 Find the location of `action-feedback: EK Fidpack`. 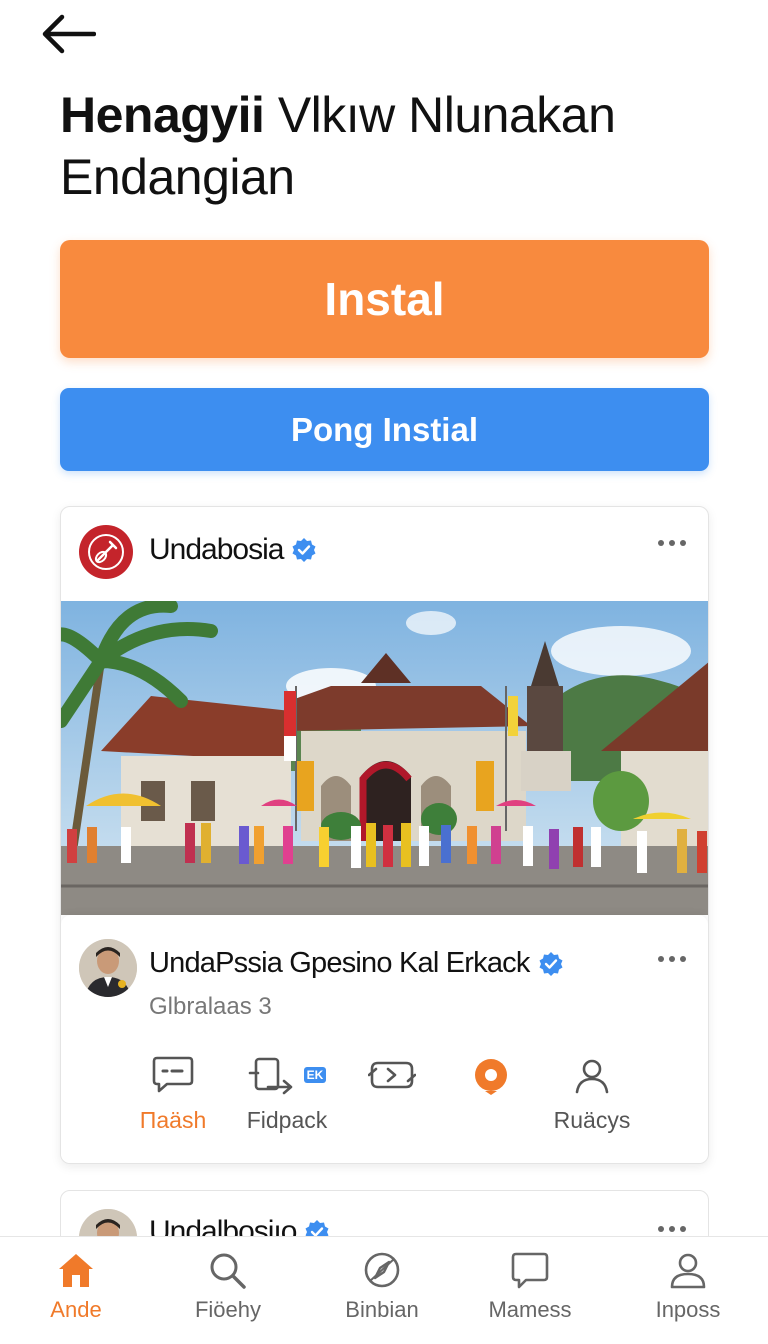

action-feedback: EK Fidpack is located at coordinates (287, 1094).